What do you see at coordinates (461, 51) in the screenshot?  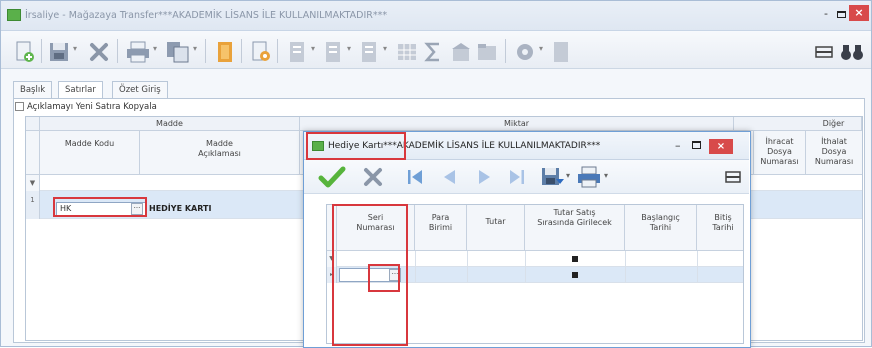 I see `building-icon` at bounding box center [461, 51].